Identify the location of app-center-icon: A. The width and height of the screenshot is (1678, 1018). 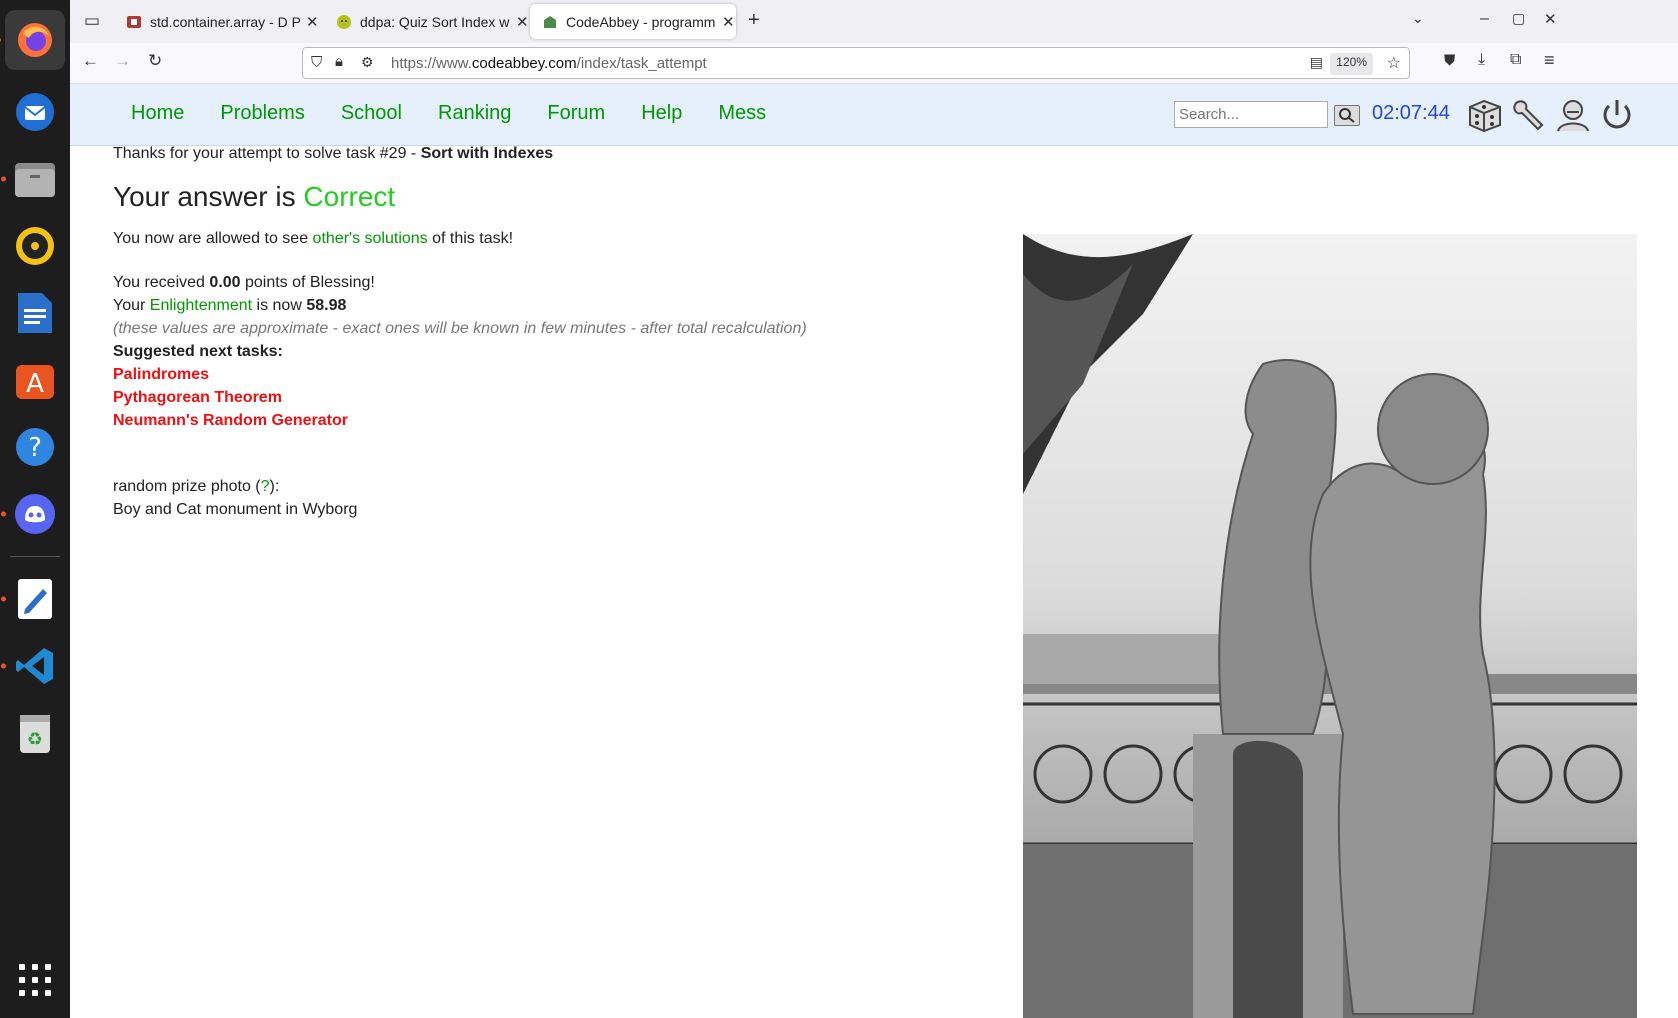
(35, 380).